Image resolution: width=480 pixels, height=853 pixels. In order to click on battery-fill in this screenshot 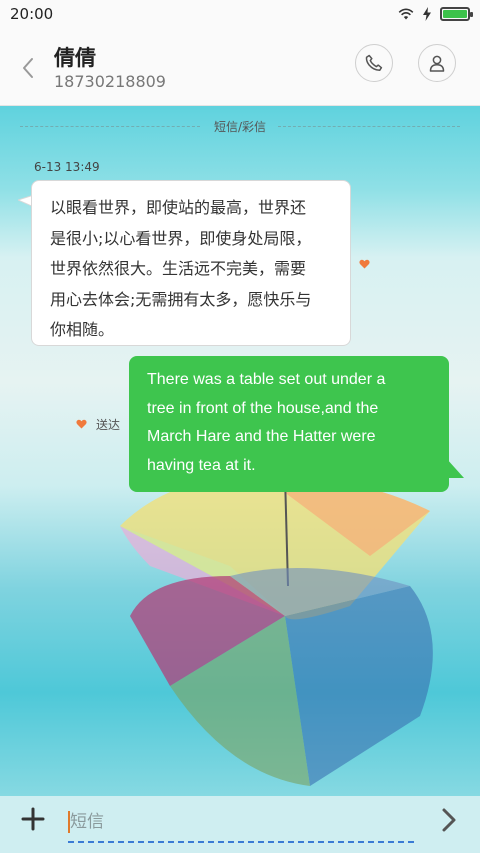, I will do `click(455, 14)`.